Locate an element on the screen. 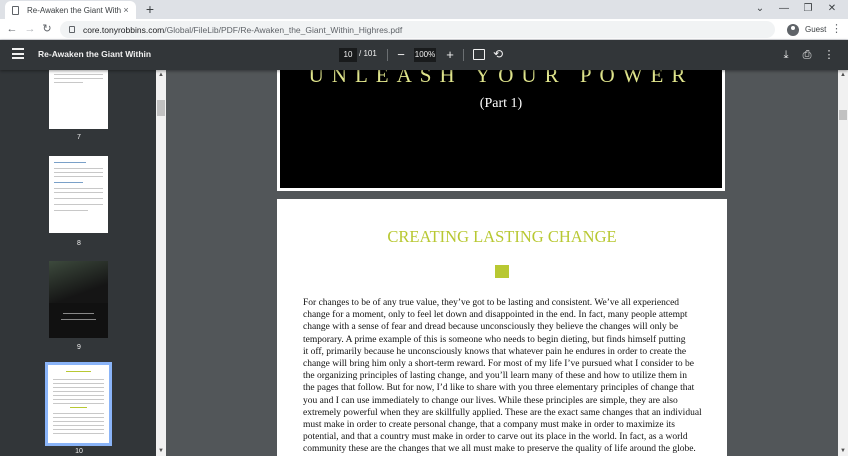  thumbnail-page-10-selected is located at coordinates (78, 404).